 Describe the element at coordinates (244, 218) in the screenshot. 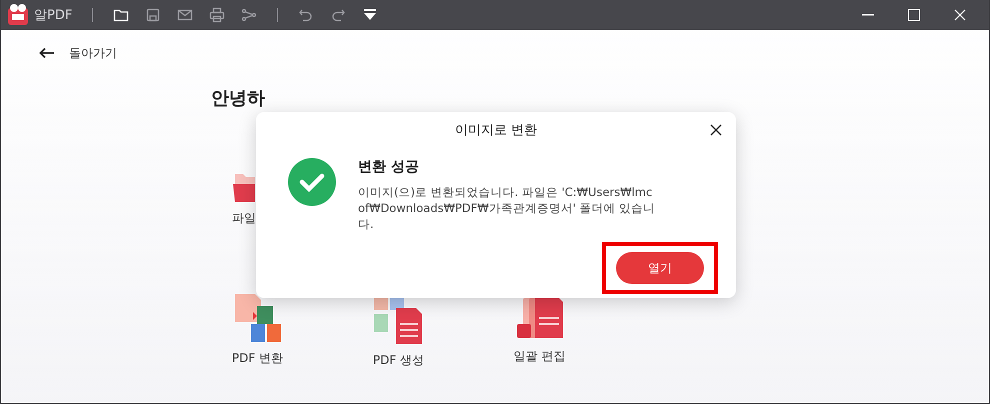

I see `tile-label: 파일` at that location.